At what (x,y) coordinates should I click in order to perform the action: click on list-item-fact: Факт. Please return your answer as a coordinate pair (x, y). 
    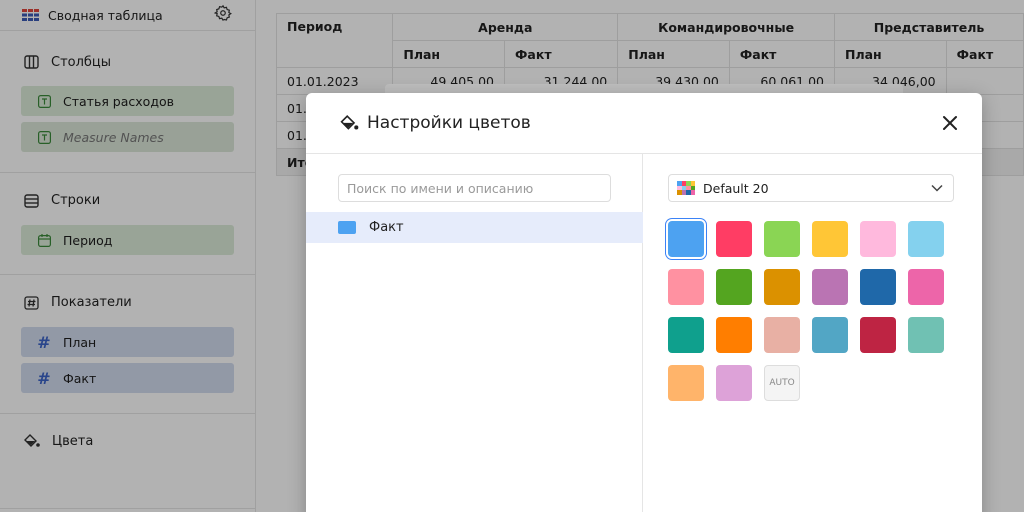
    Looking at the image, I should click on (474, 227).